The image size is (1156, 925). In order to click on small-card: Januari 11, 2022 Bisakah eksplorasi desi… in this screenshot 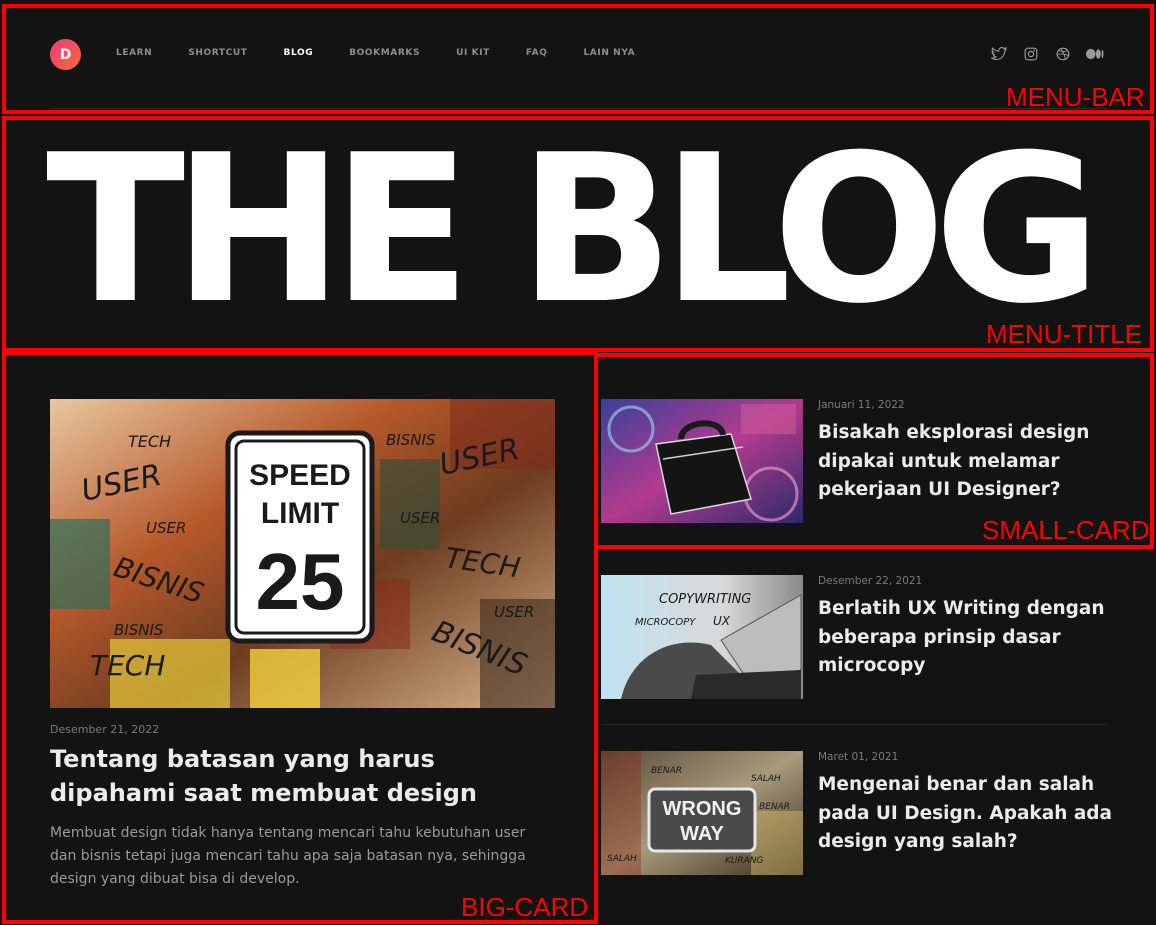, I will do `click(856, 462)`.